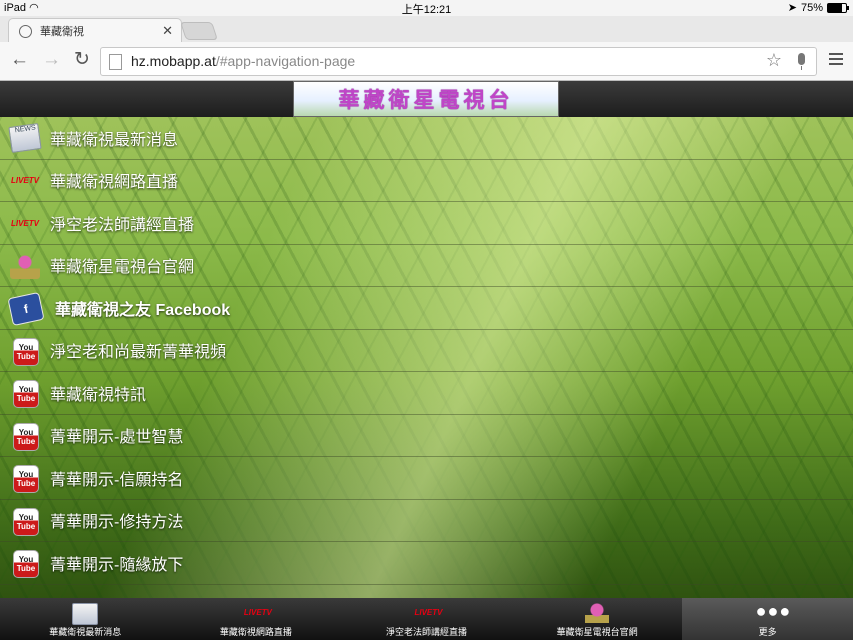 The height and width of the screenshot is (640, 853). What do you see at coordinates (426, 308) in the screenshot?
I see `list-item: f 華藏衛視之友 Facebook` at bounding box center [426, 308].